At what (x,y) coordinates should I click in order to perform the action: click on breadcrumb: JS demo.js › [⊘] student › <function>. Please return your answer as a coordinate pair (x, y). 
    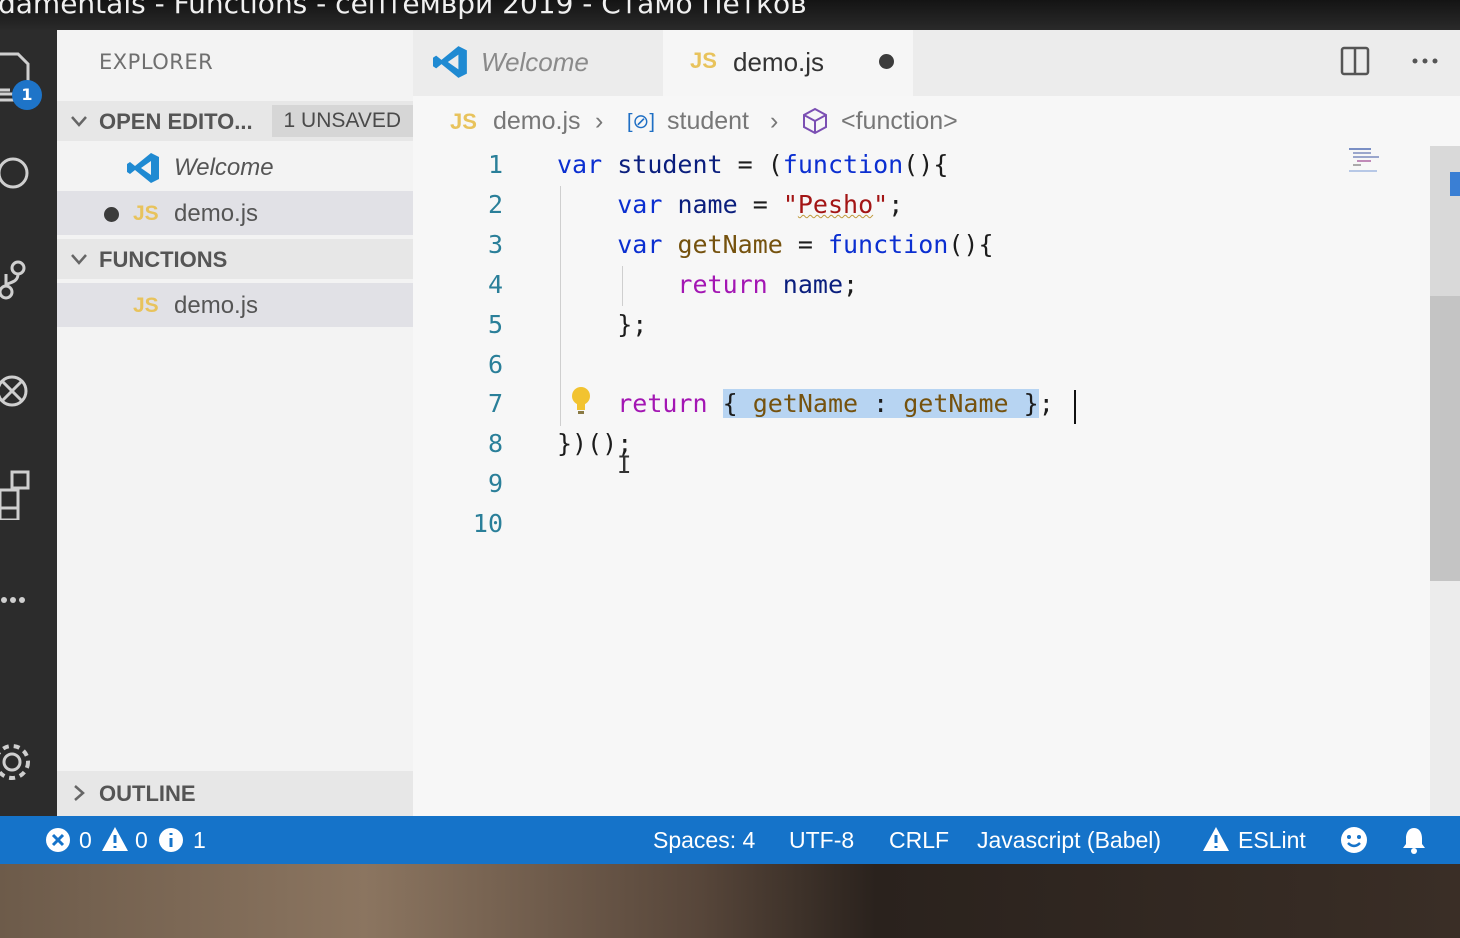
    Looking at the image, I should click on (936, 121).